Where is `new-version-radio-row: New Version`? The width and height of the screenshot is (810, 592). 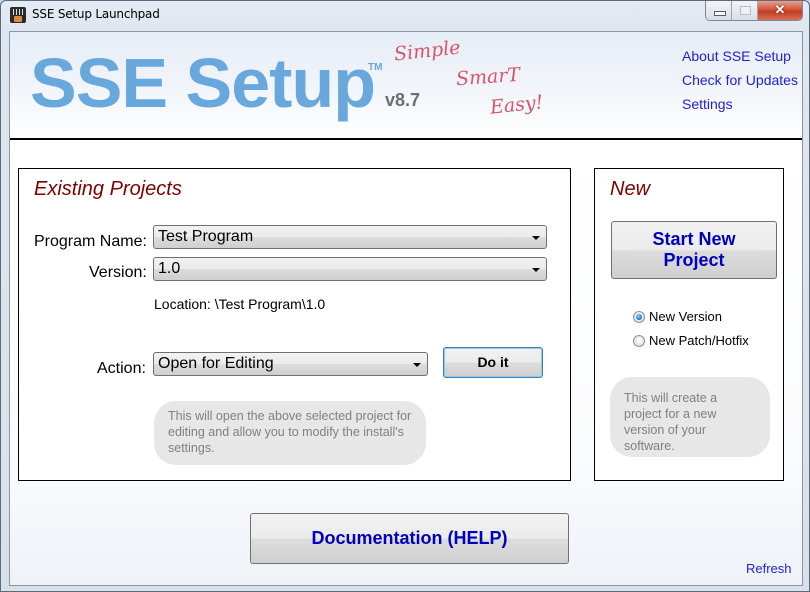
new-version-radio-row: New Version is located at coordinates (677, 316).